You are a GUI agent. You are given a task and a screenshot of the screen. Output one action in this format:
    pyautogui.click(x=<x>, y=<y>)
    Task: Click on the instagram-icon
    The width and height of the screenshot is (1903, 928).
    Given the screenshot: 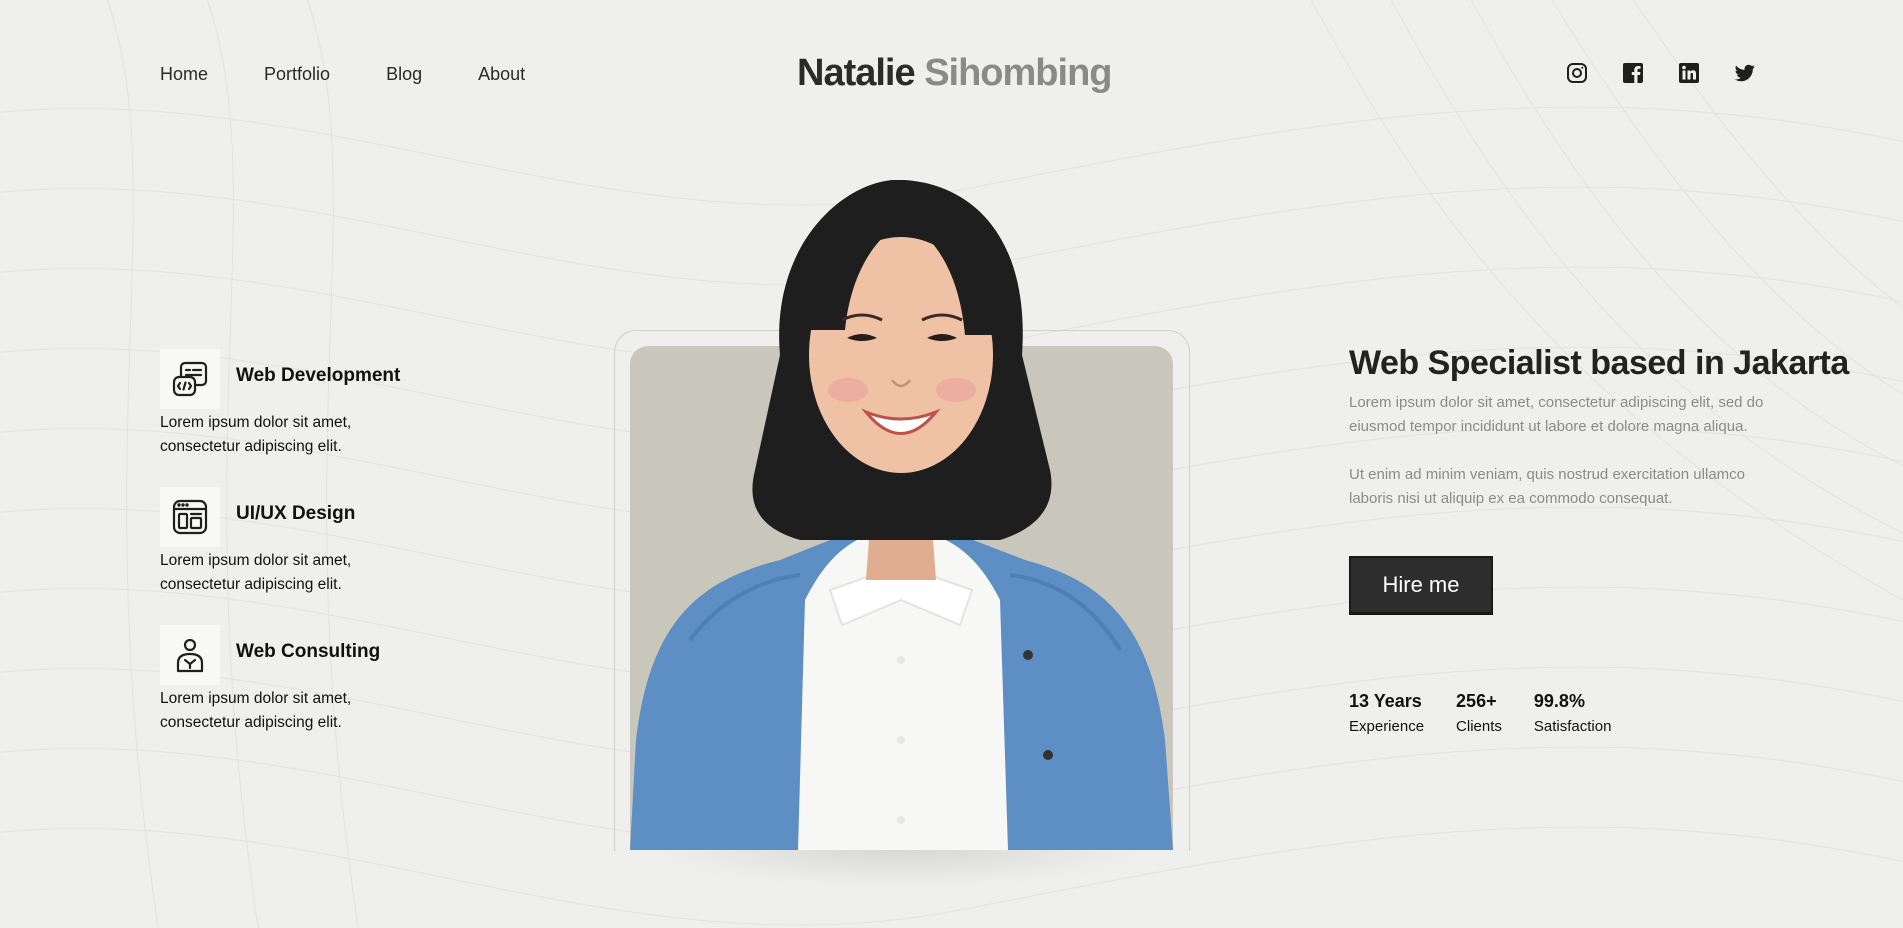 What is the action you would take?
    pyautogui.click(x=1577, y=73)
    